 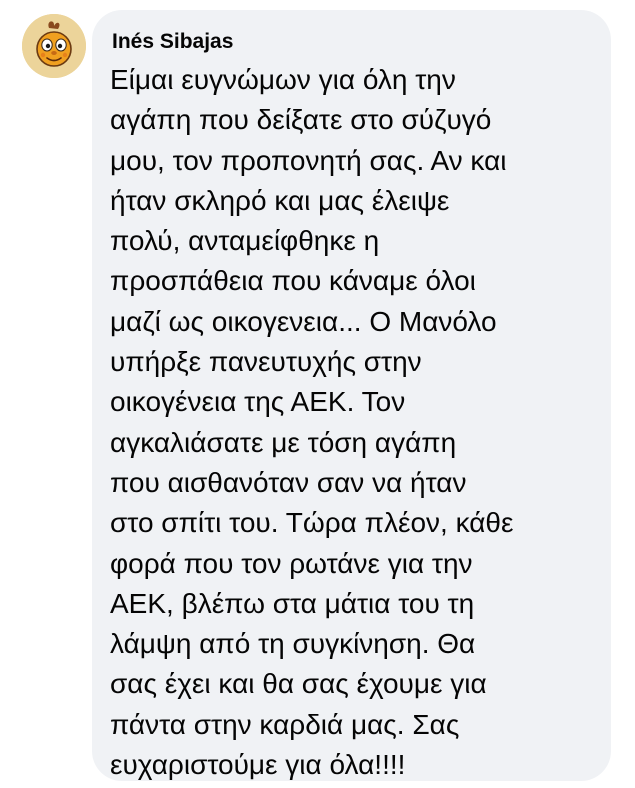 I want to click on comment-text-line: πολύ, ανταμείφθηκε η, so click(x=245, y=241).